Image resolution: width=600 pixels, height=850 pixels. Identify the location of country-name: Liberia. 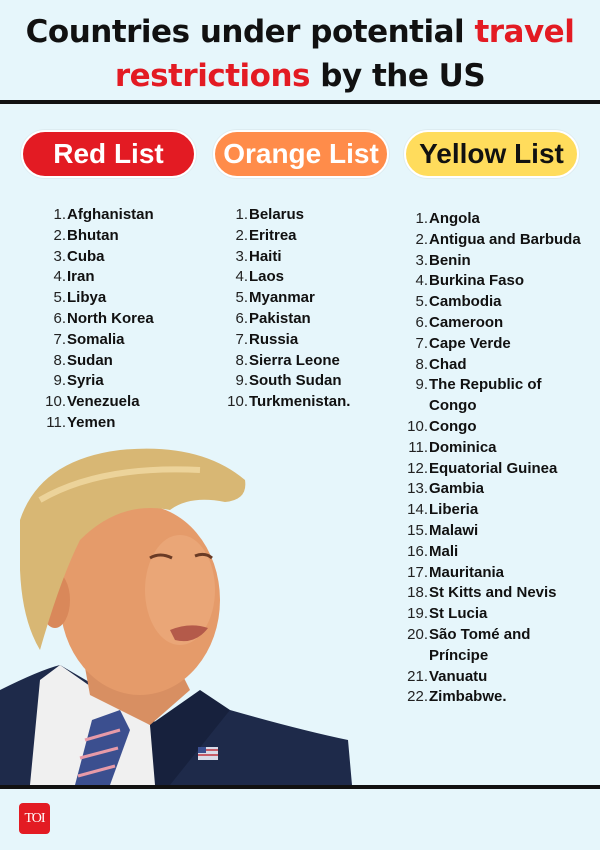
(454, 510).